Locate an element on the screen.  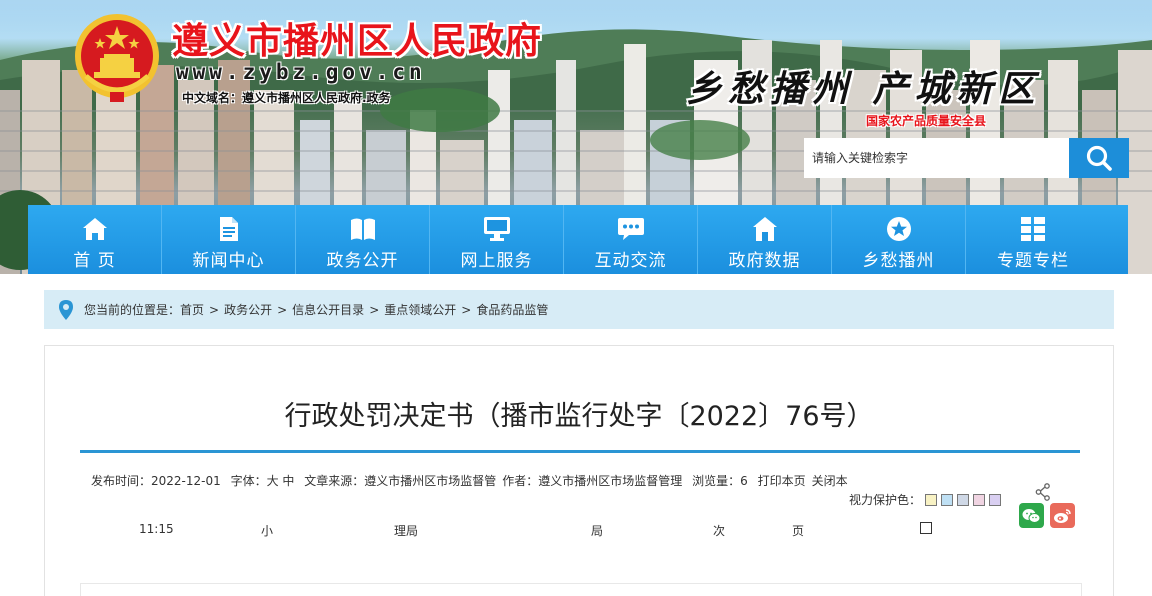
nav-label: 互动交流 is located at coordinates (630, 261).